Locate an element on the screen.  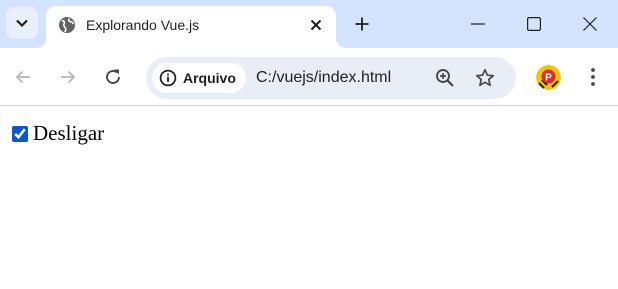
tab-close-button is located at coordinates (316, 25).